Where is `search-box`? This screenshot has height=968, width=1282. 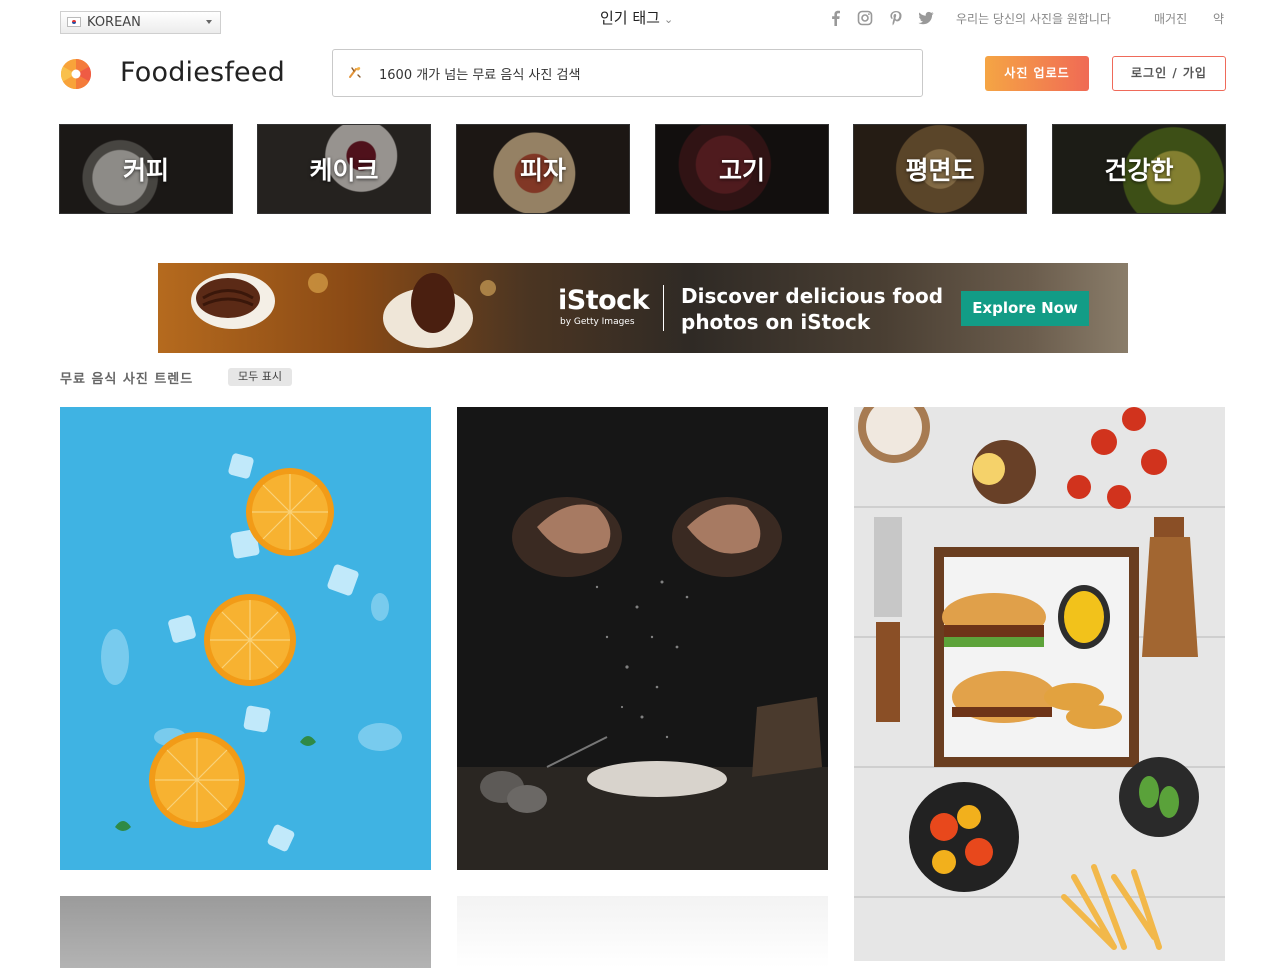 search-box is located at coordinates (627, 73).